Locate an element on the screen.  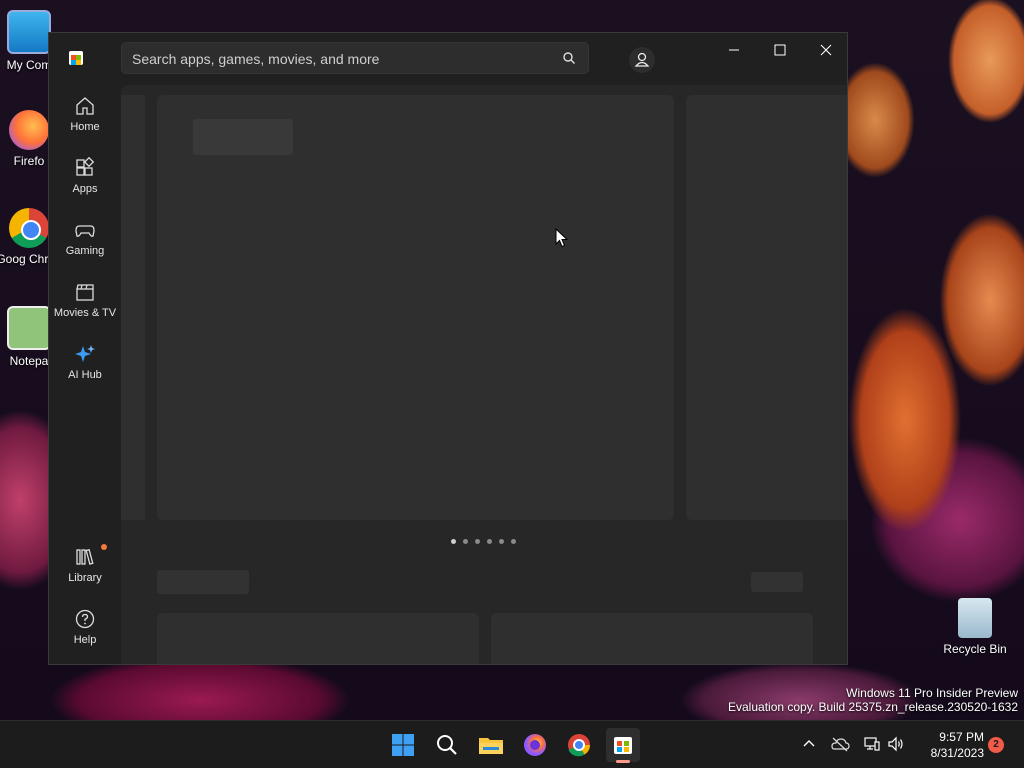
maximize-button is located at coordinates (780, 52).